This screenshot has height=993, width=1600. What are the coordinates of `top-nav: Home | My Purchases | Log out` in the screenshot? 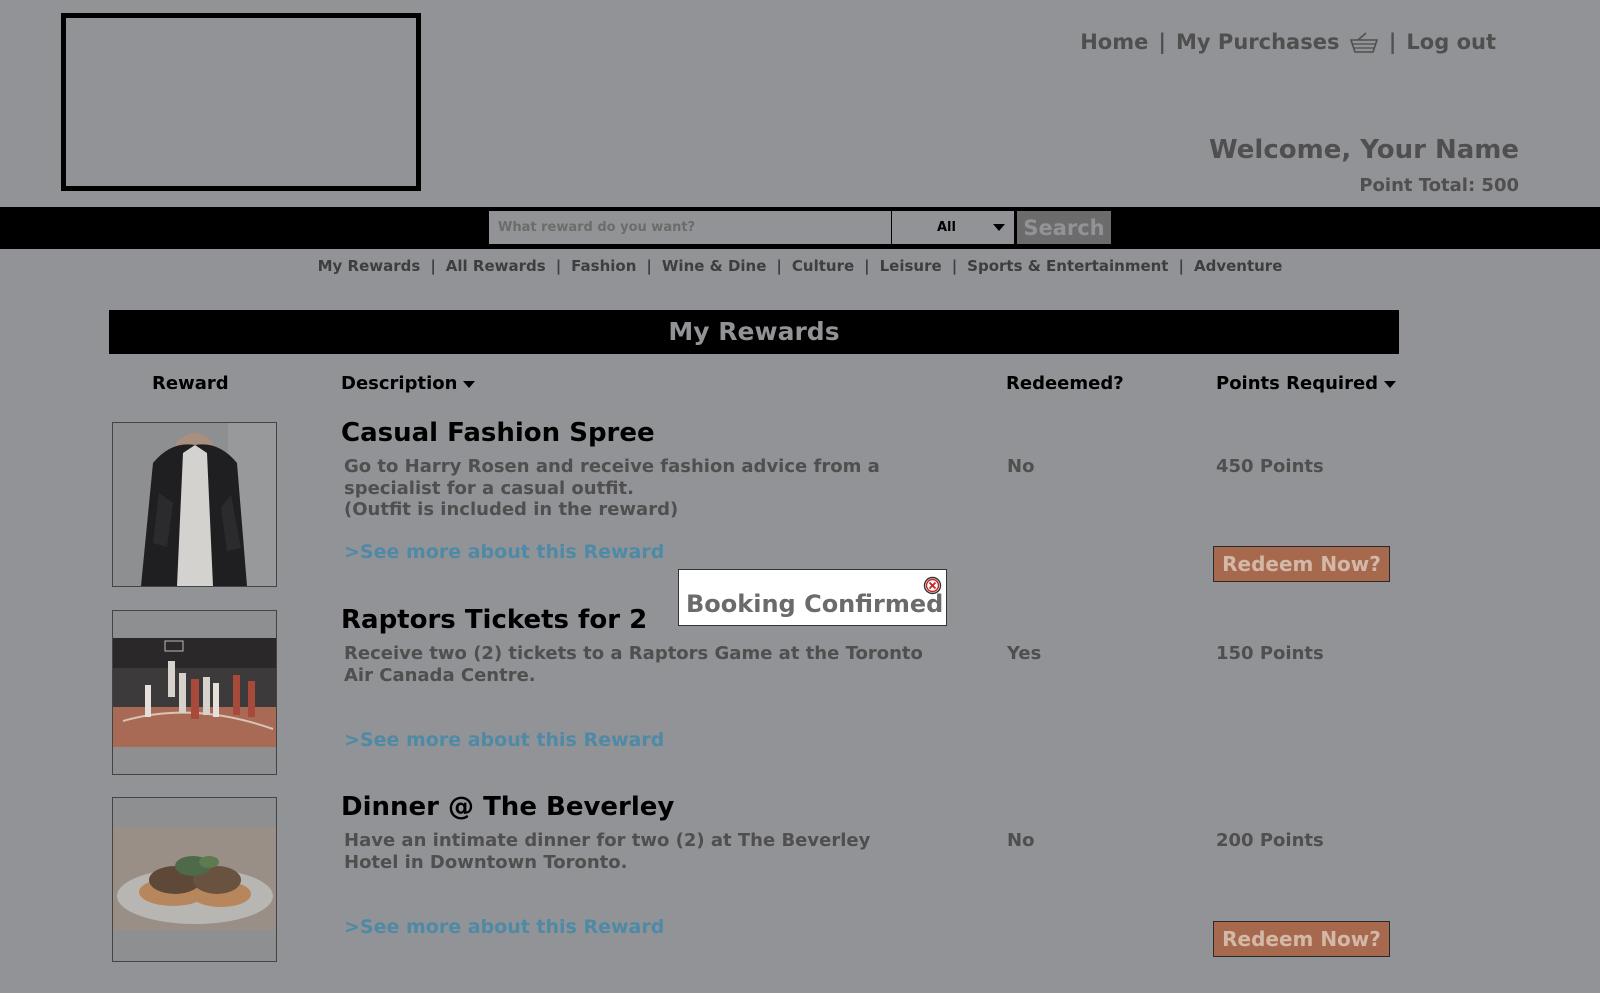 It's located at (1288, 42).